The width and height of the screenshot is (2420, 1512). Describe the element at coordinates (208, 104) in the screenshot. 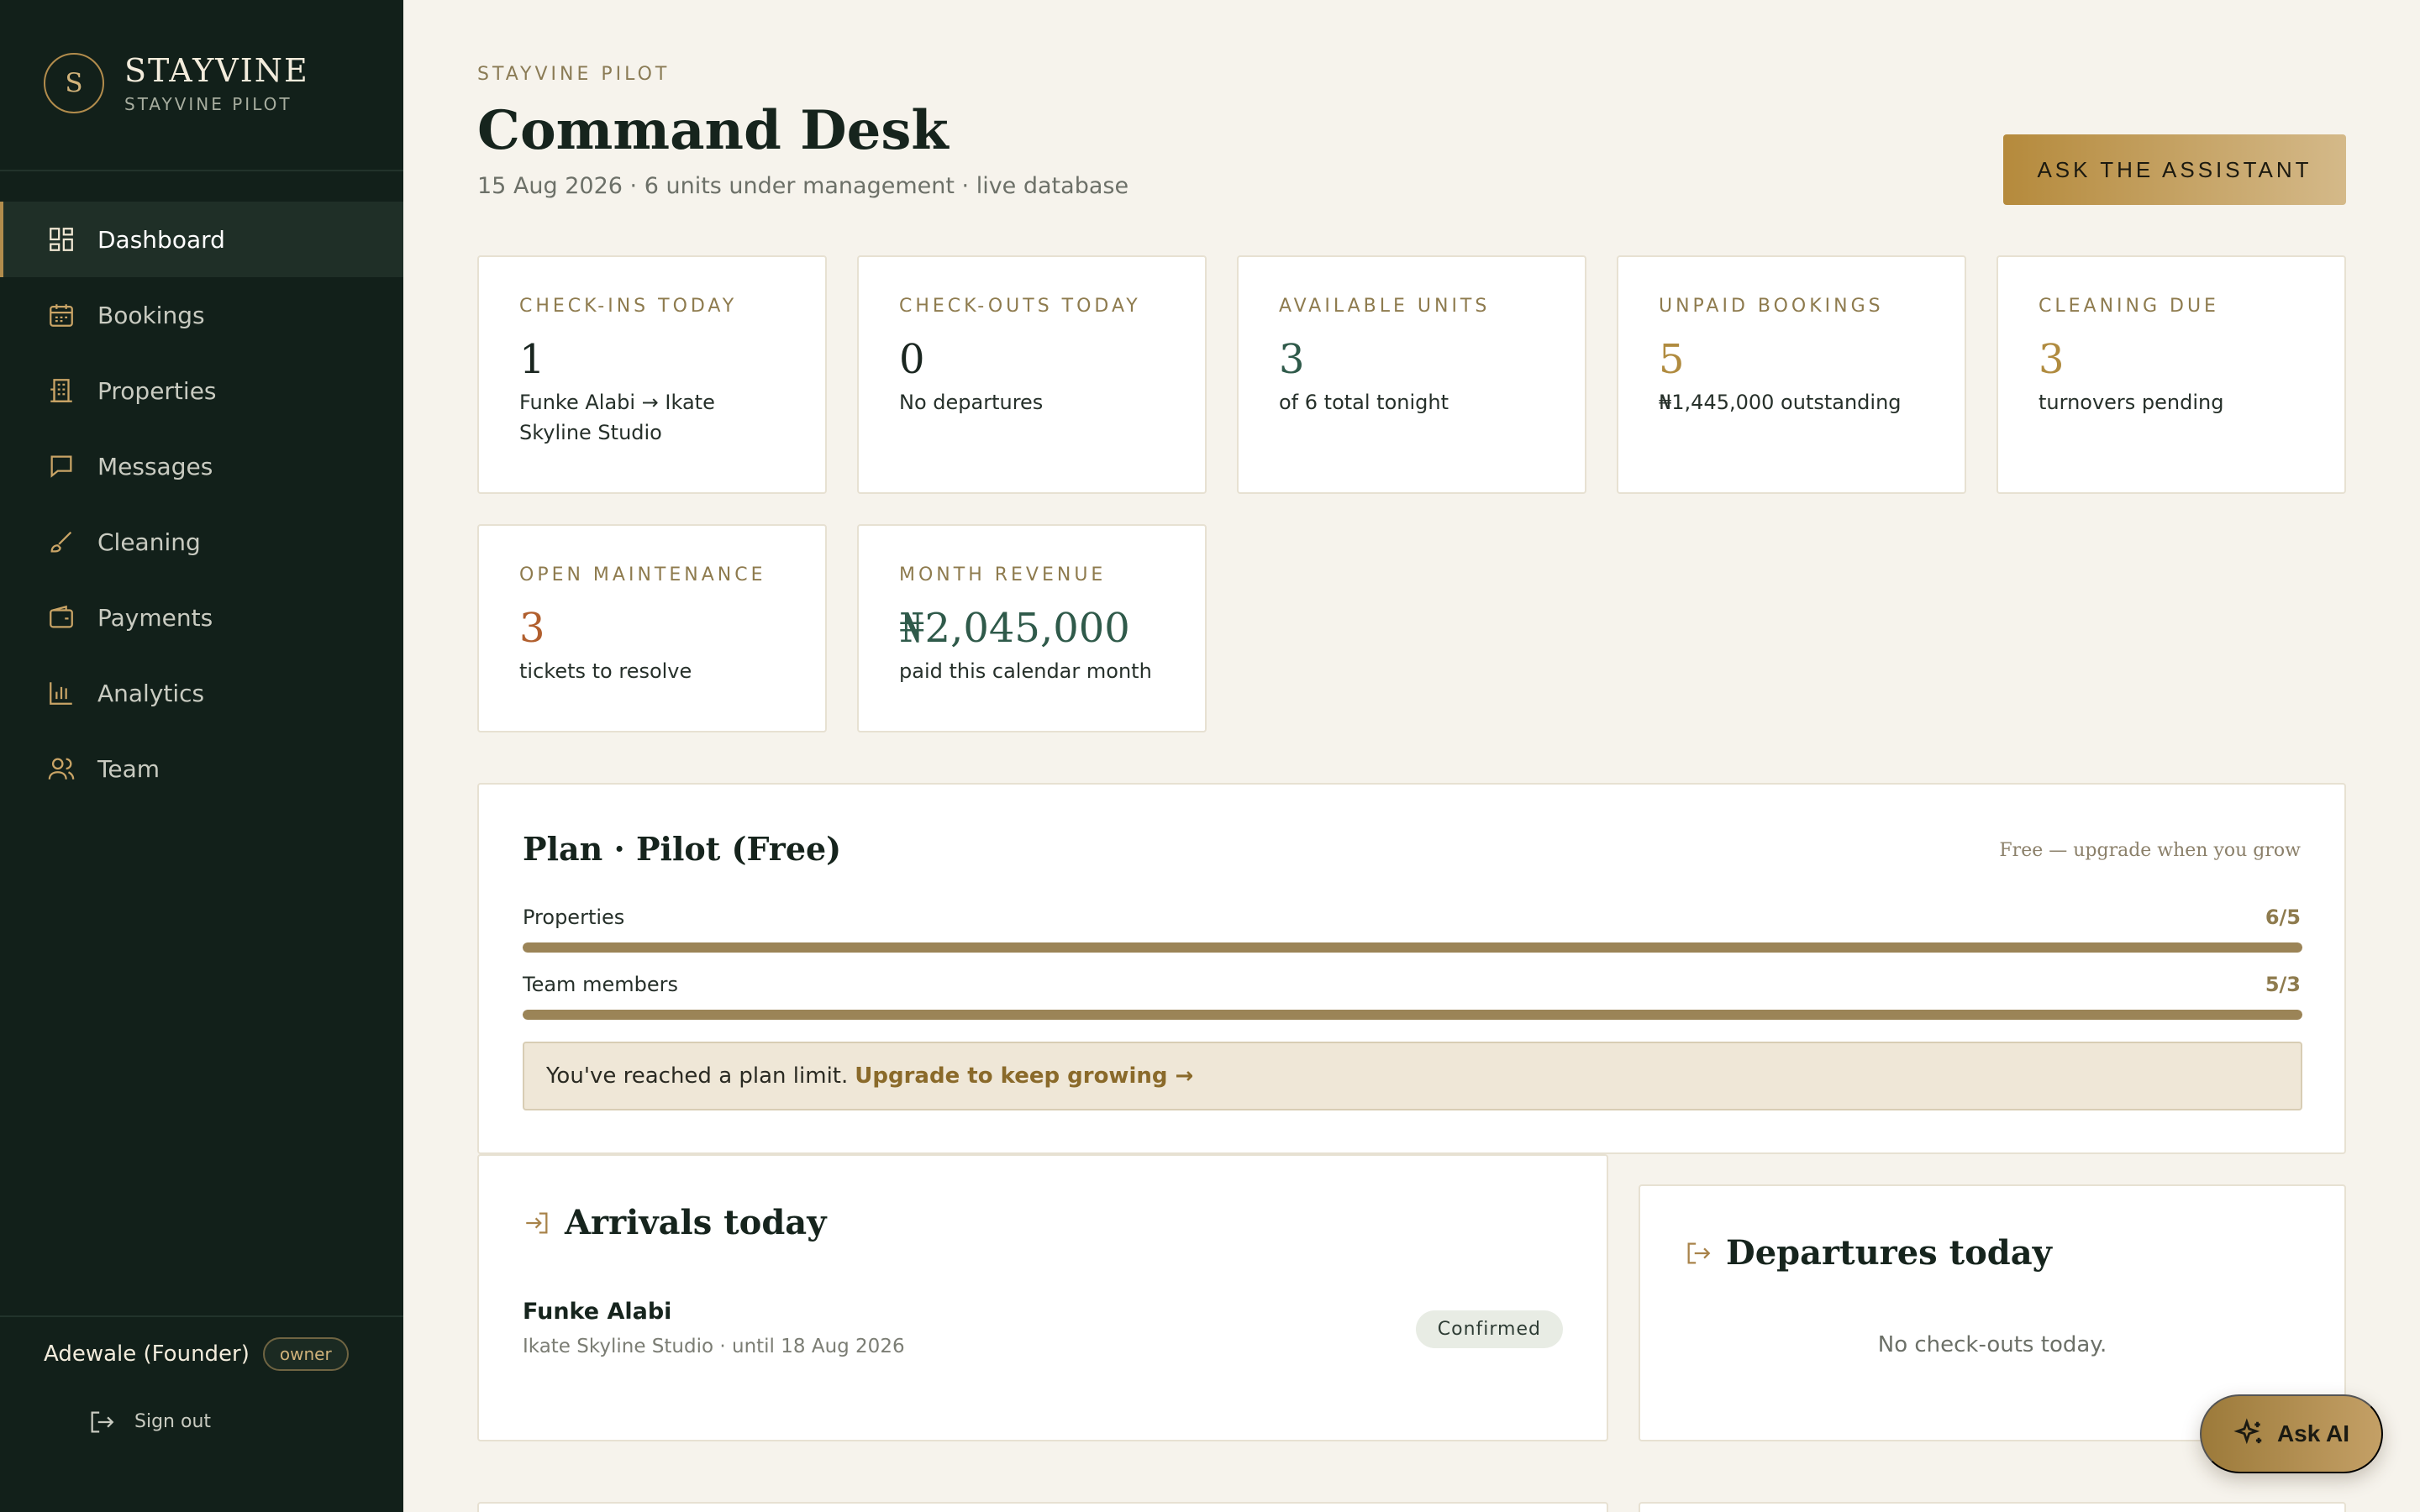

I see `brand-subtitle: STAYVINE PILOT` at that location.